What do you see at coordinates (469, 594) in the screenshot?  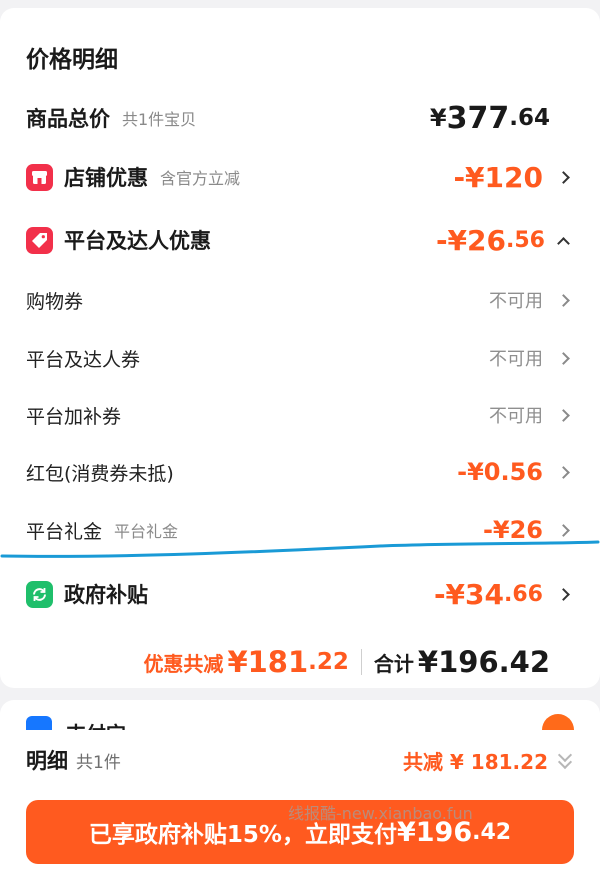 I see `gov-subsidy-int: -¥34` at bounding box center [469, 594].